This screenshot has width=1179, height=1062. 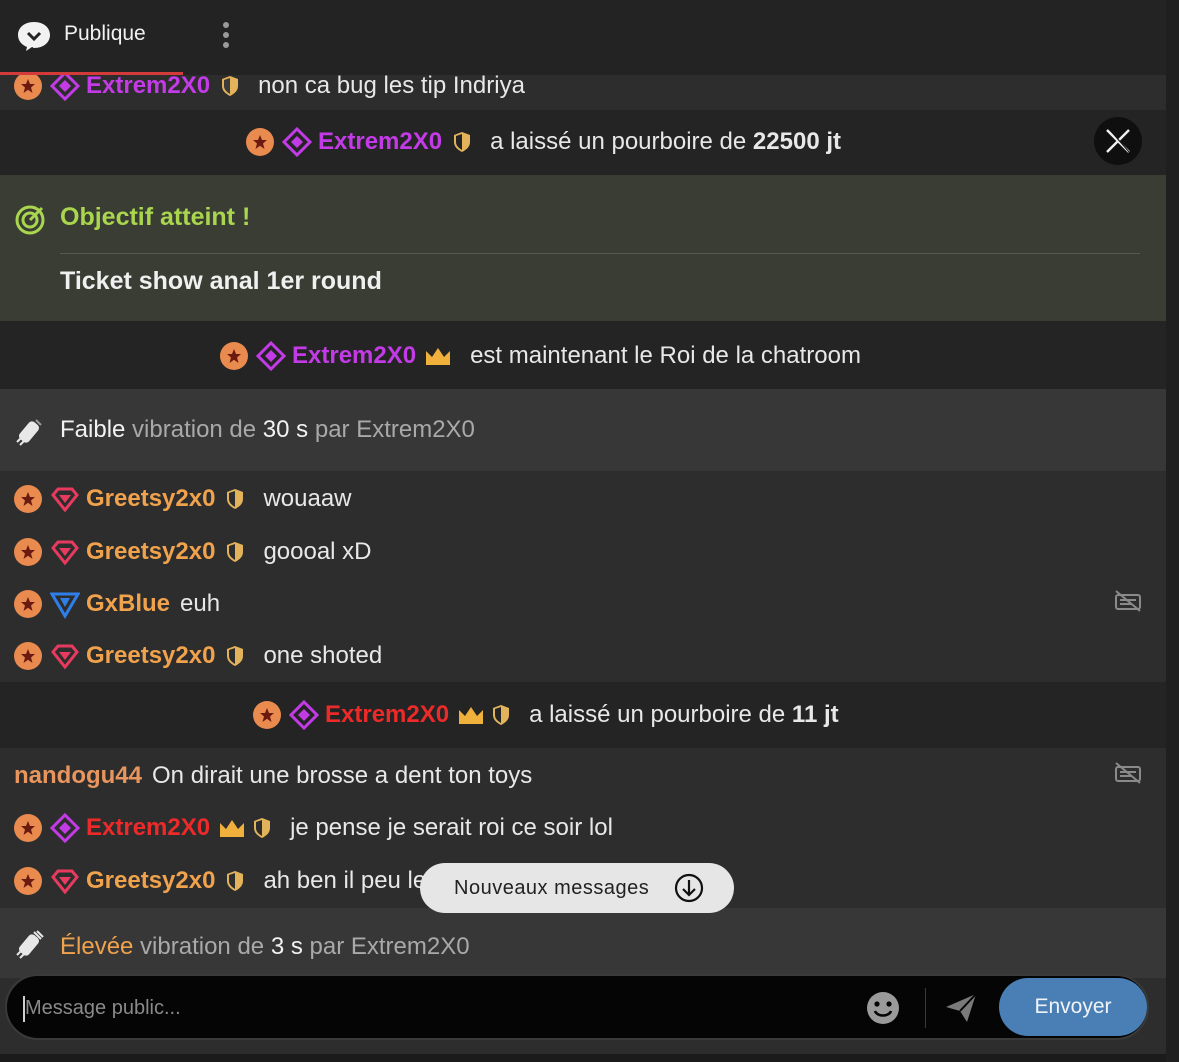 I want to click on goal-title: Objectif atteint !, so click(x=155, y=217).